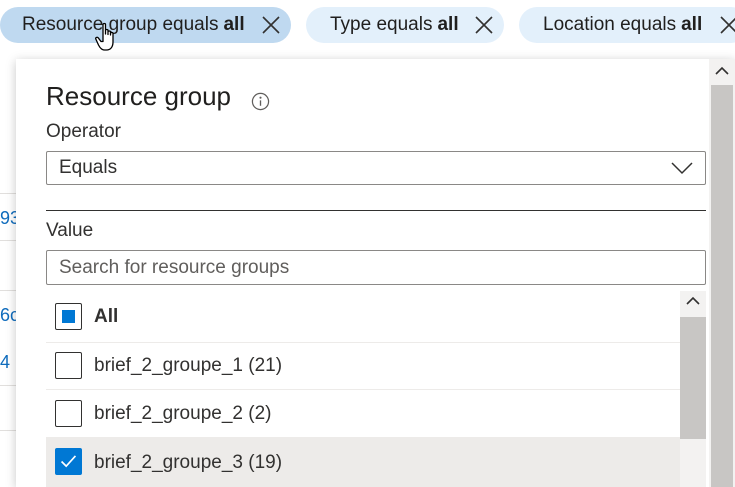  I want to click on value-label: Value, so click(70, 230).